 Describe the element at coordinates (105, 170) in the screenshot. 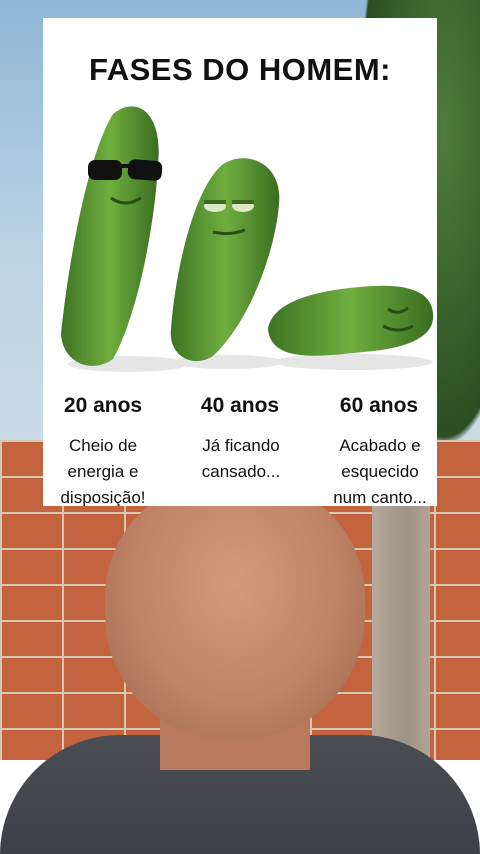

I see `sunglasses-icon` at that location.